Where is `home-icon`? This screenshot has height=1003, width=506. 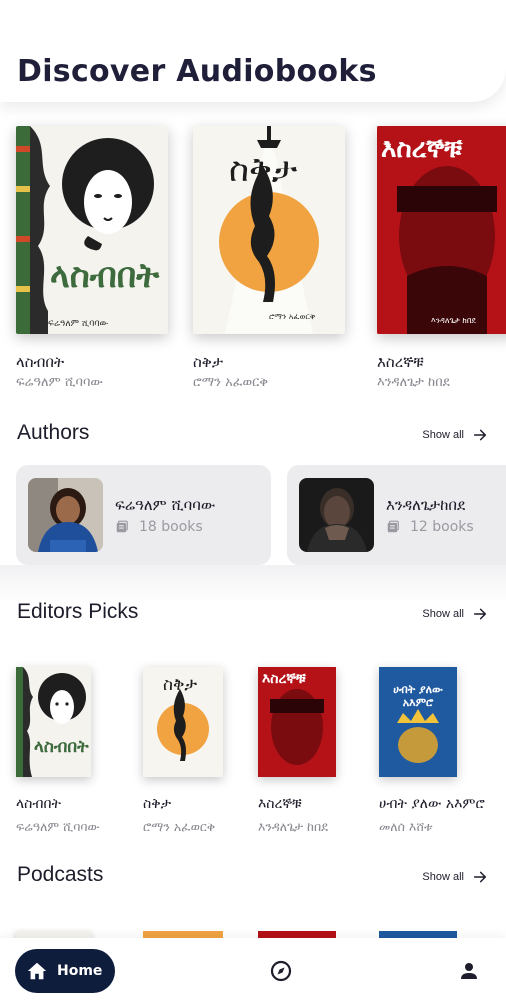
home-icon is located at coordinates (37, 971).